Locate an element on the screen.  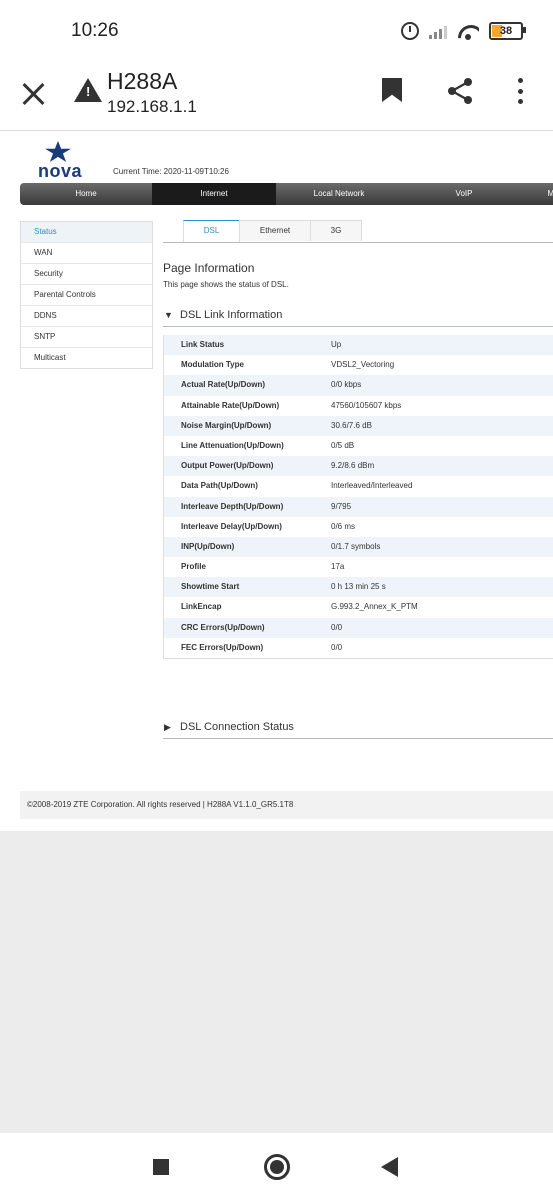
row-label: Actual Rate(Up/Down) is located at coordinates (223, 385).